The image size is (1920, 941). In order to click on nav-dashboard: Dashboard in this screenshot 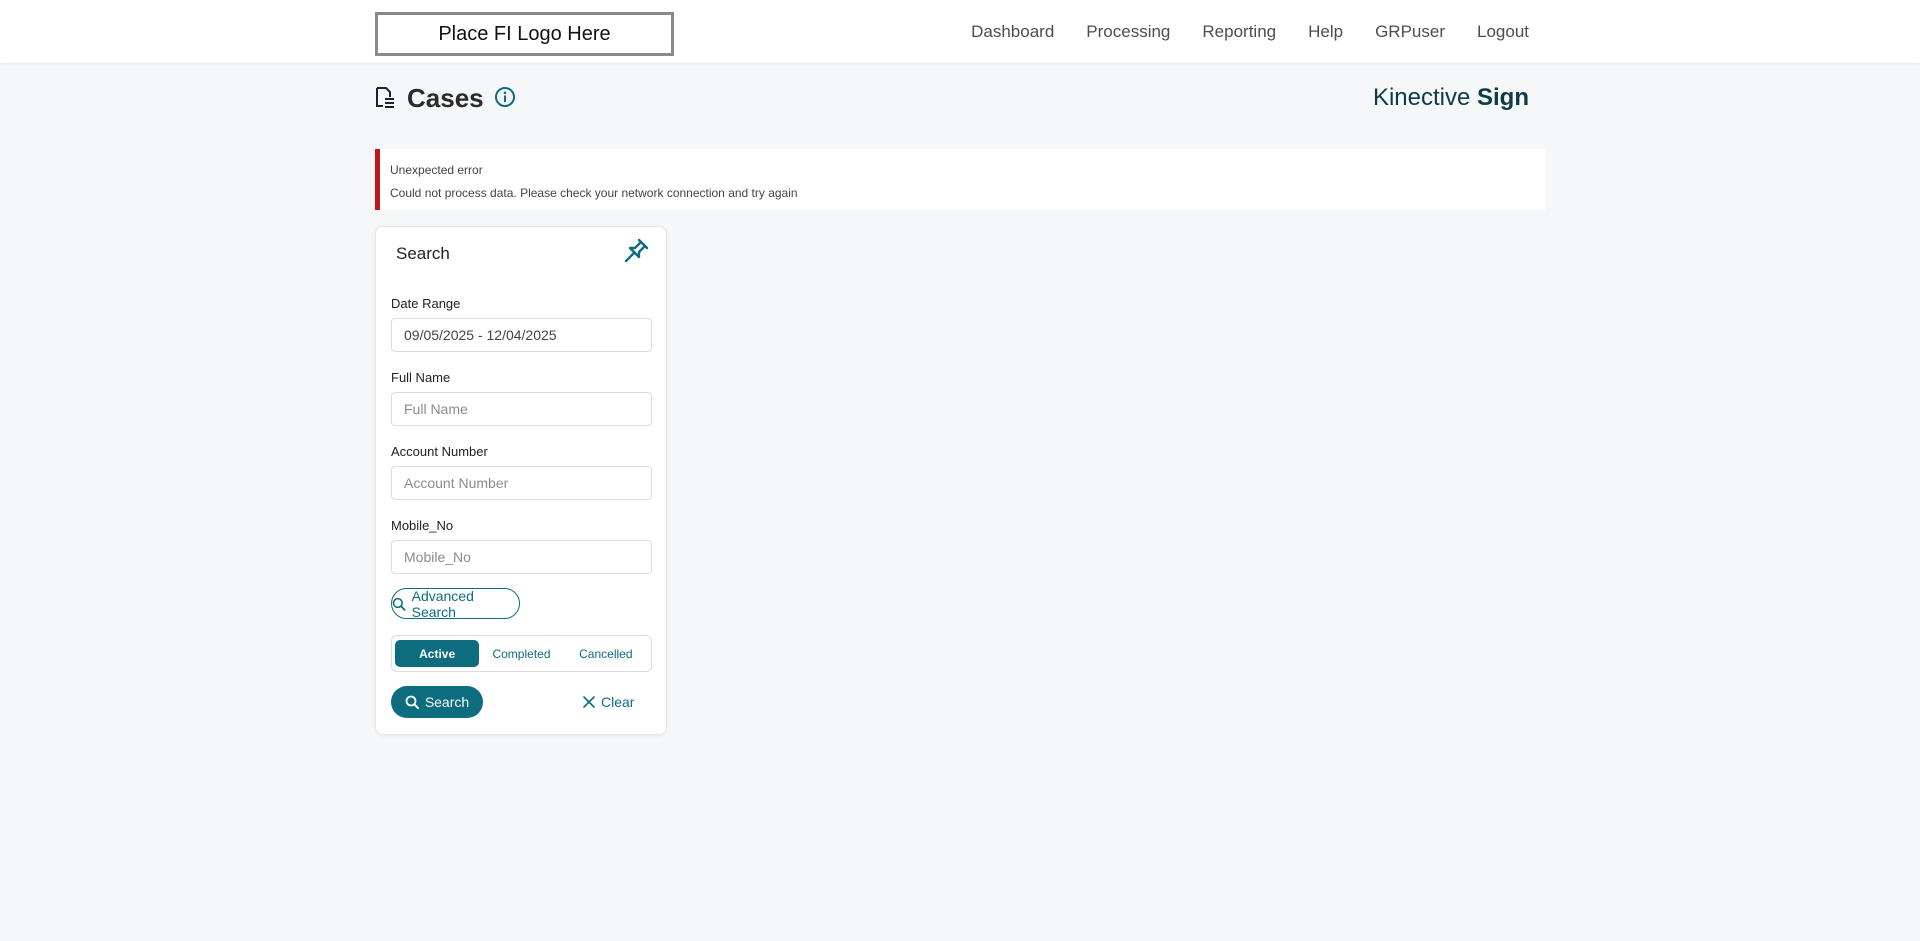, I will do `click(1012, 32)`.